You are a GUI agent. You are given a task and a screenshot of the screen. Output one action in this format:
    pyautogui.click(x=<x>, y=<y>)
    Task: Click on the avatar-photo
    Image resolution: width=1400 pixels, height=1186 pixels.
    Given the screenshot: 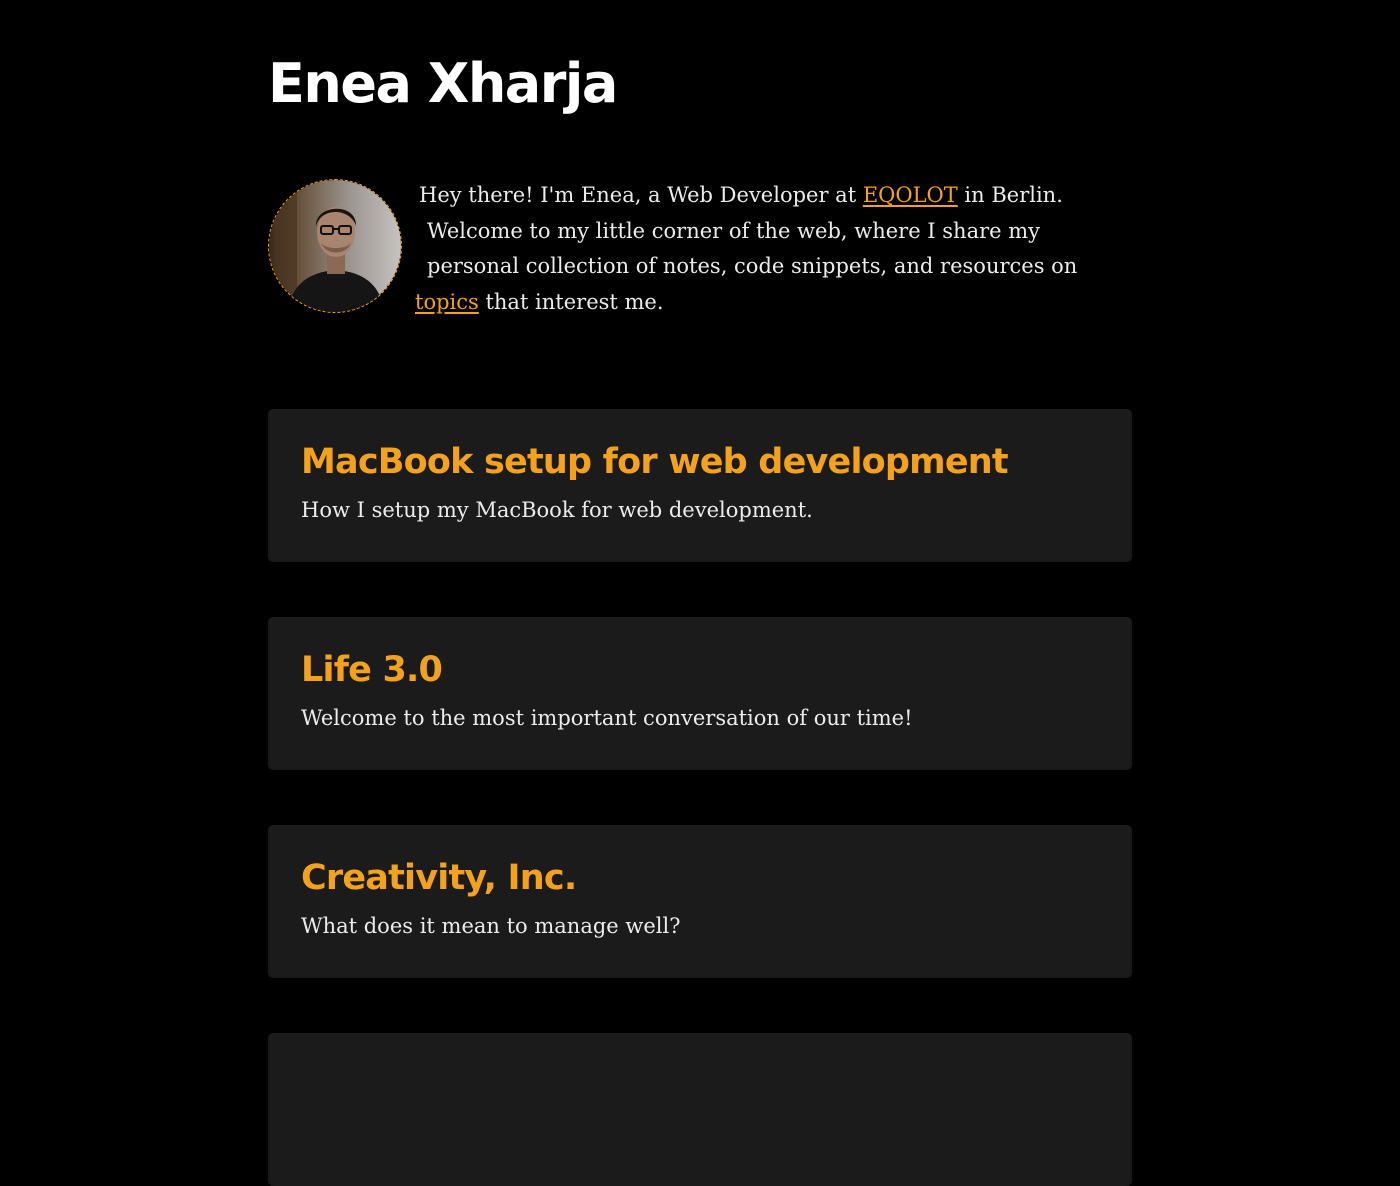 What is the action you would take?
    pyautogui.click(x=335, y=246)
    